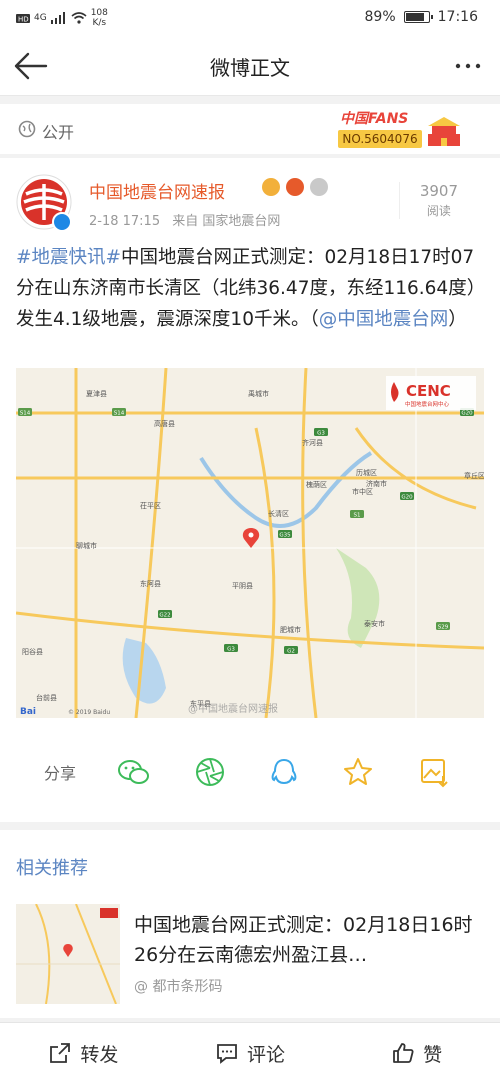  Describe the element at coordinates (57, 18) in the screenshot. I see `signal-icon` at that location.